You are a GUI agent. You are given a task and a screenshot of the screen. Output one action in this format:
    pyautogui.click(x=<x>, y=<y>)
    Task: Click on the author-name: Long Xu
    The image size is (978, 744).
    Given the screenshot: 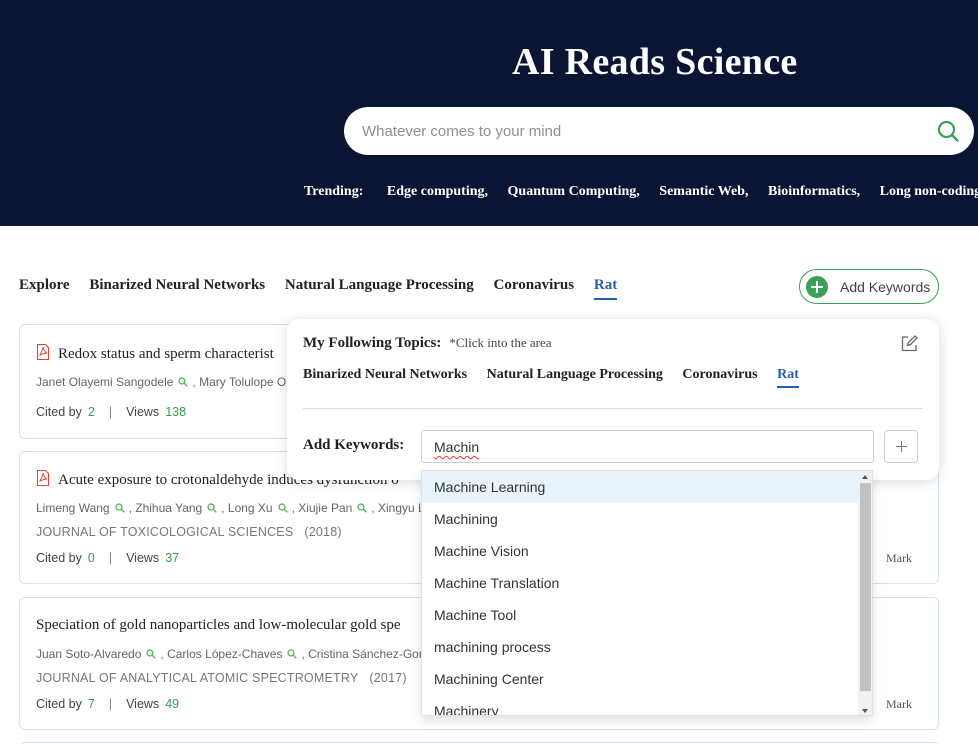 What is the action you would take?
    pyautogui.click(x=250, y=508)
    